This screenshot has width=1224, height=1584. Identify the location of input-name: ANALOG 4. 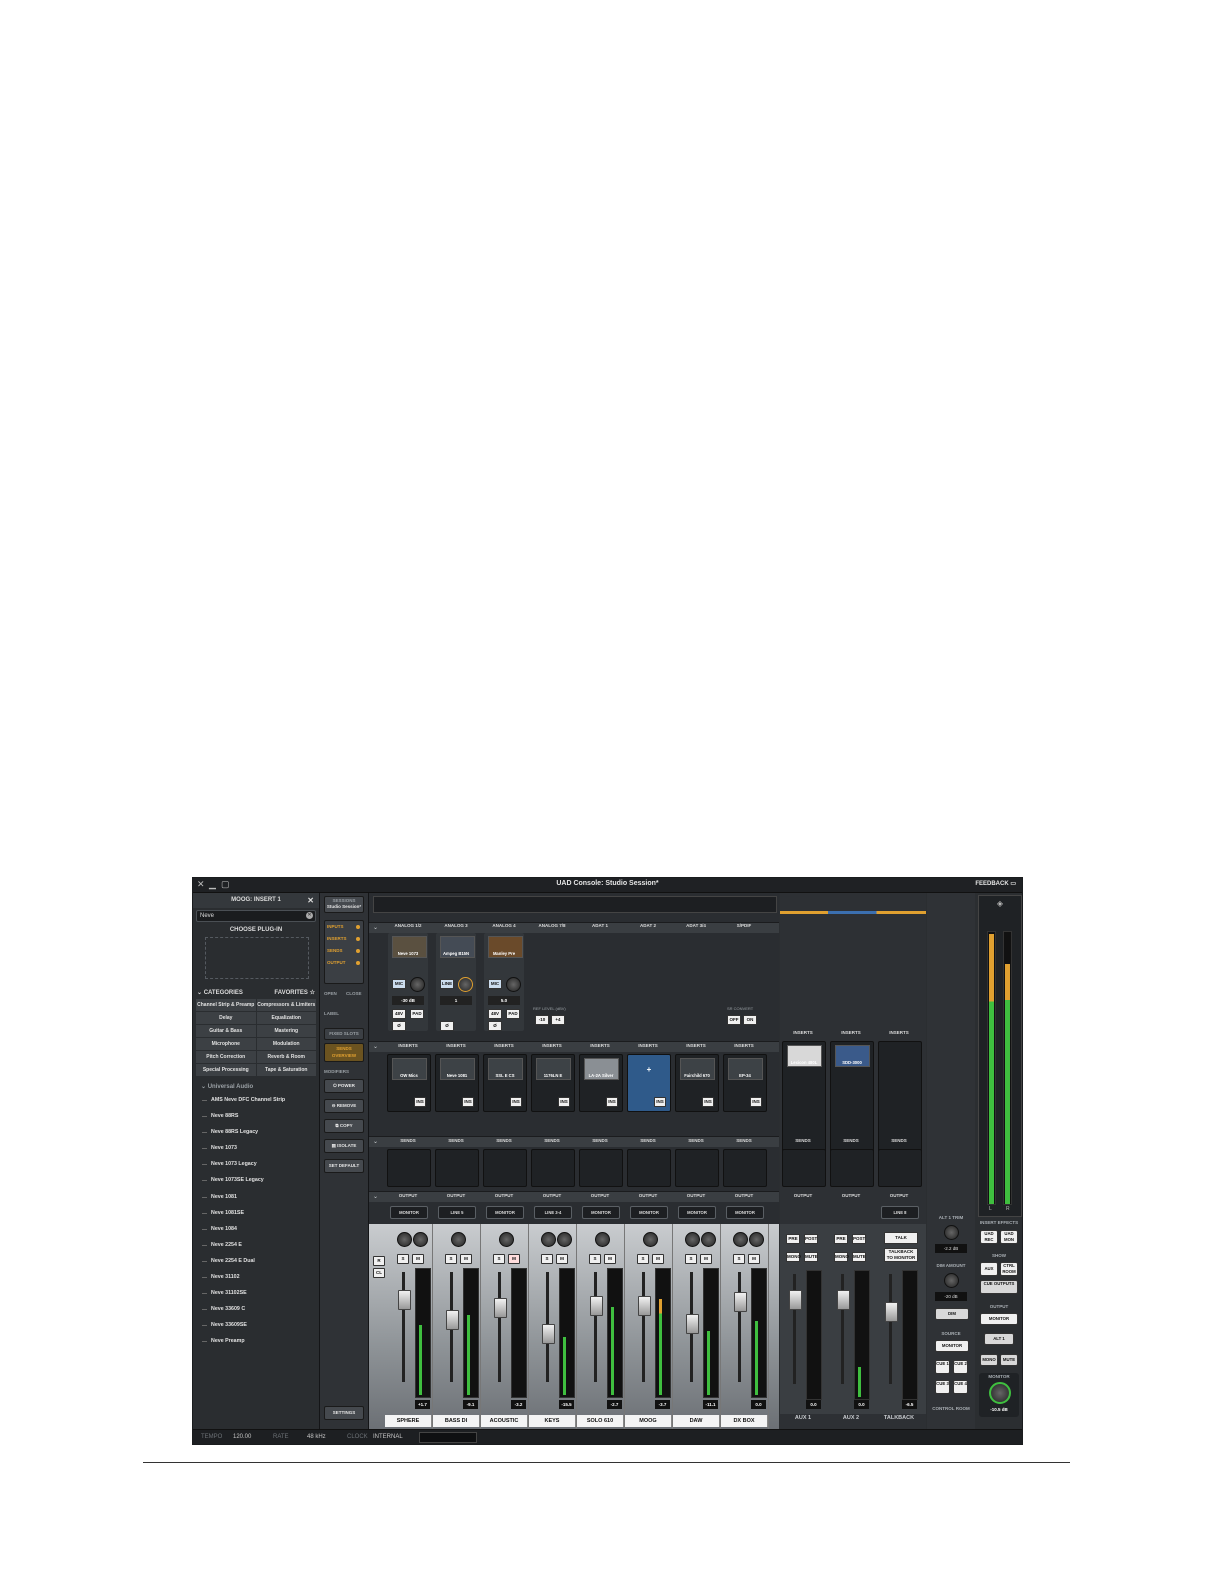
(504, 925).